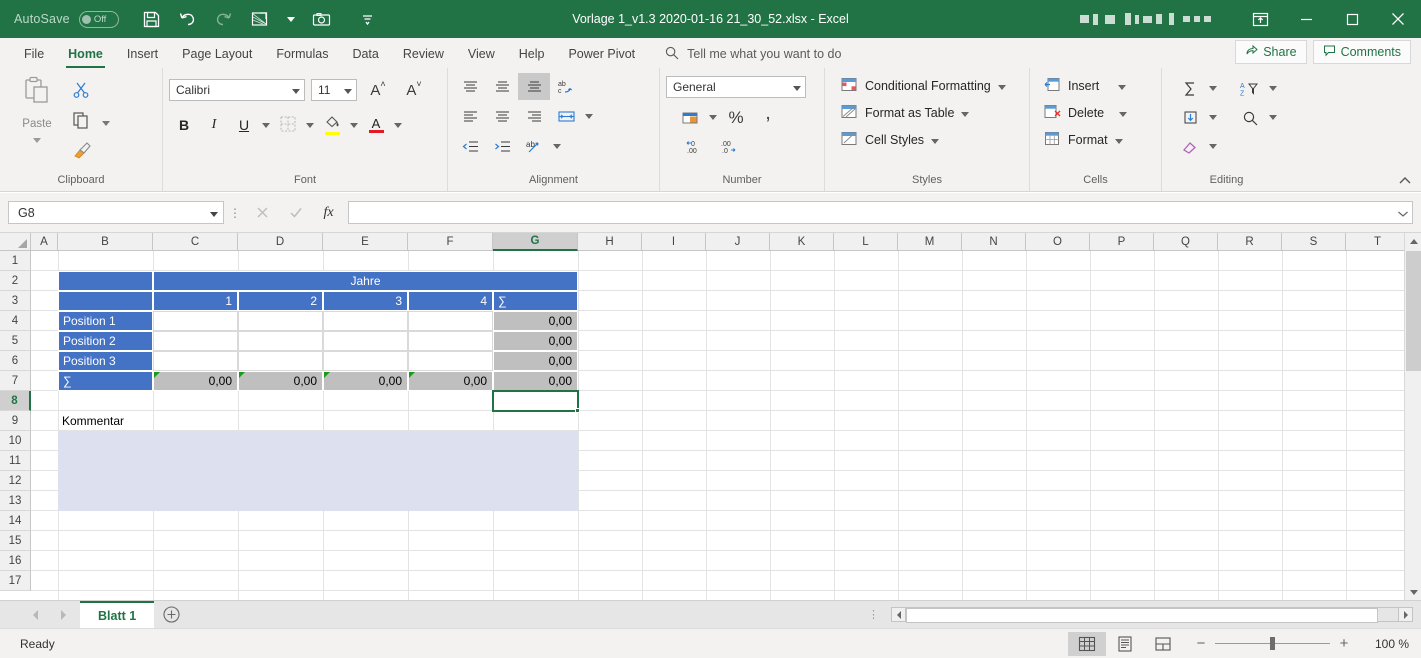 The width and height of the screenshot is (1421, 658). Describe the element at coordinates (280, 321) in the screenshot. I see `table-input-cell-D4` at that location.